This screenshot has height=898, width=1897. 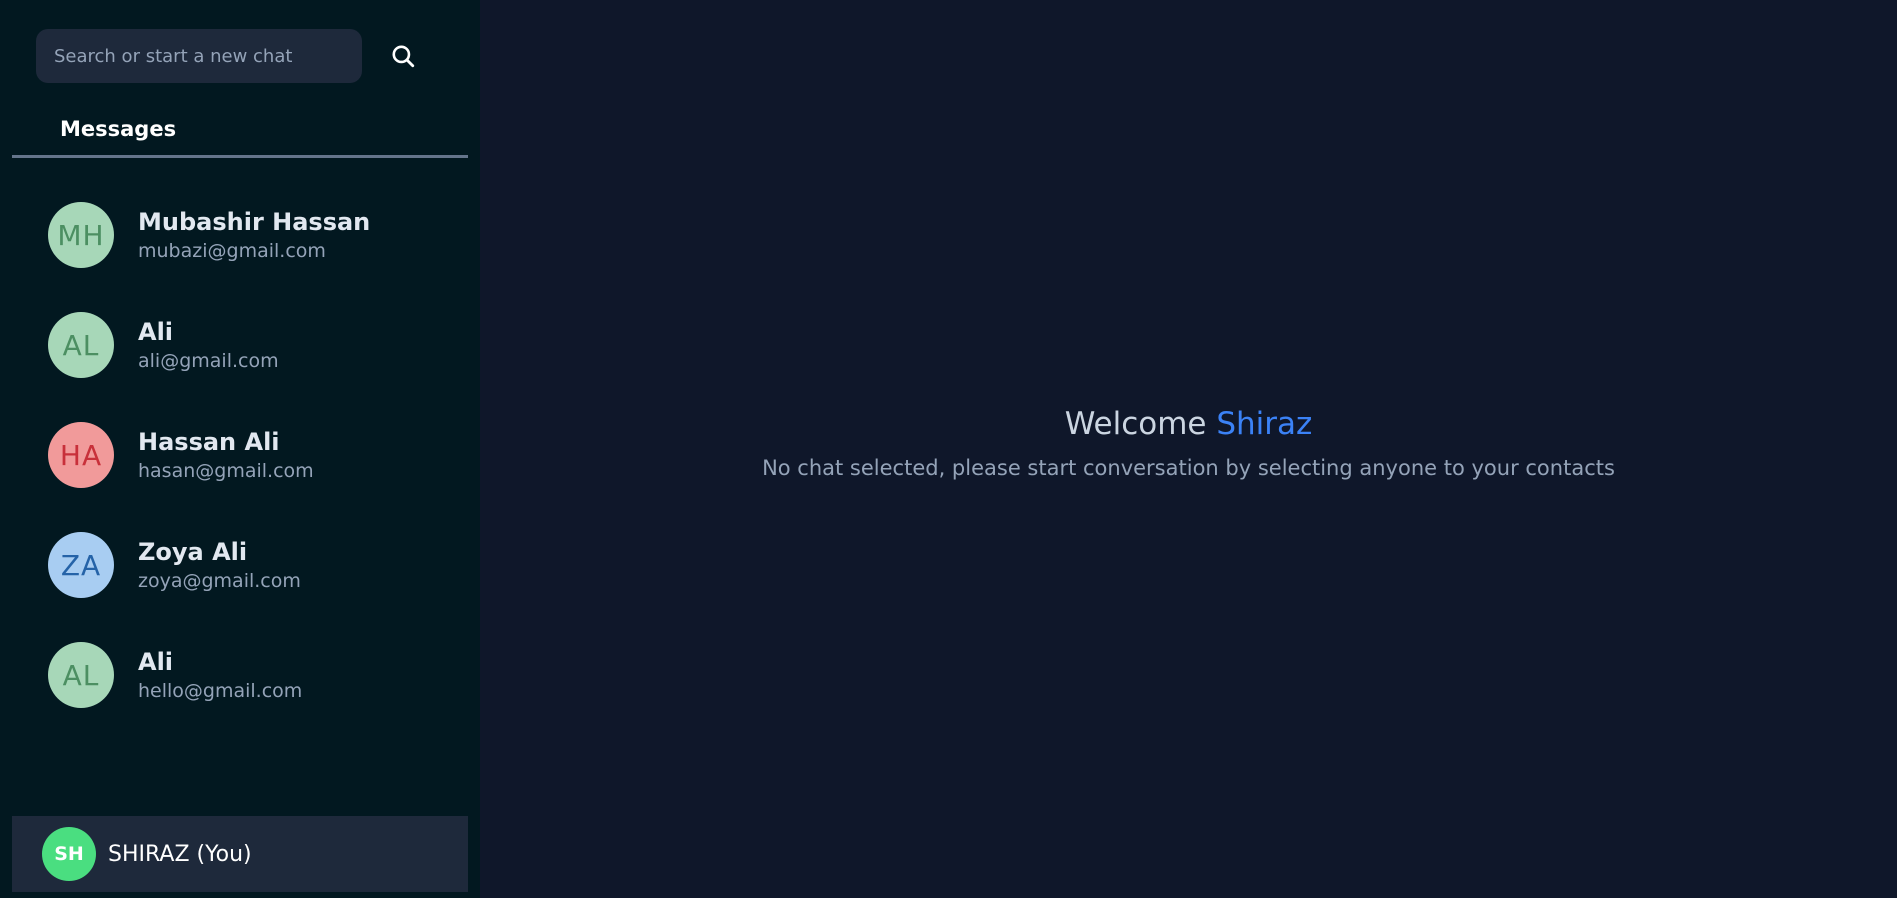 What do you see at coordinates (220, 691) in the screenshot?
I see `contact-email: hello@gmail.com` at bounding box center [220, 691].